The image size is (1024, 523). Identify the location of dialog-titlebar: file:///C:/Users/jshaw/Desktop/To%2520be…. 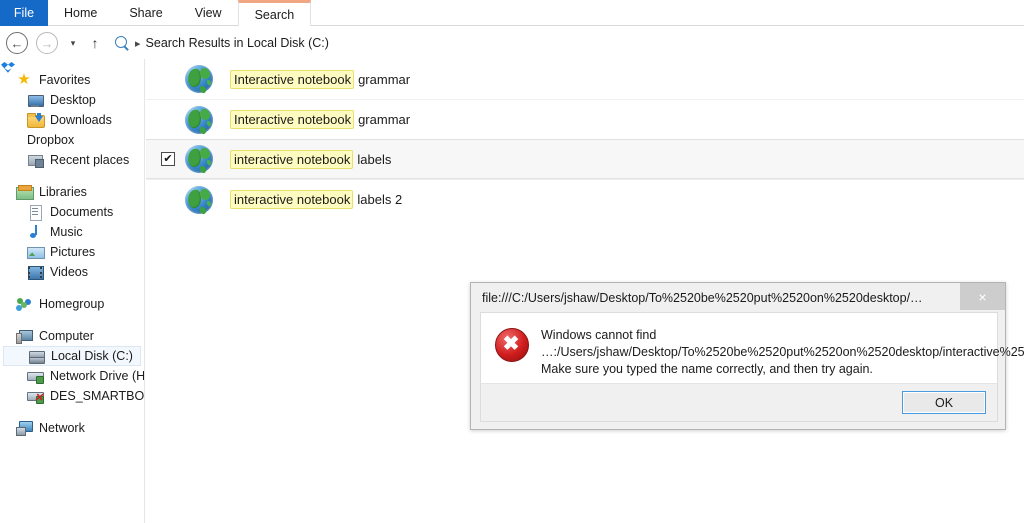
(738, 297).